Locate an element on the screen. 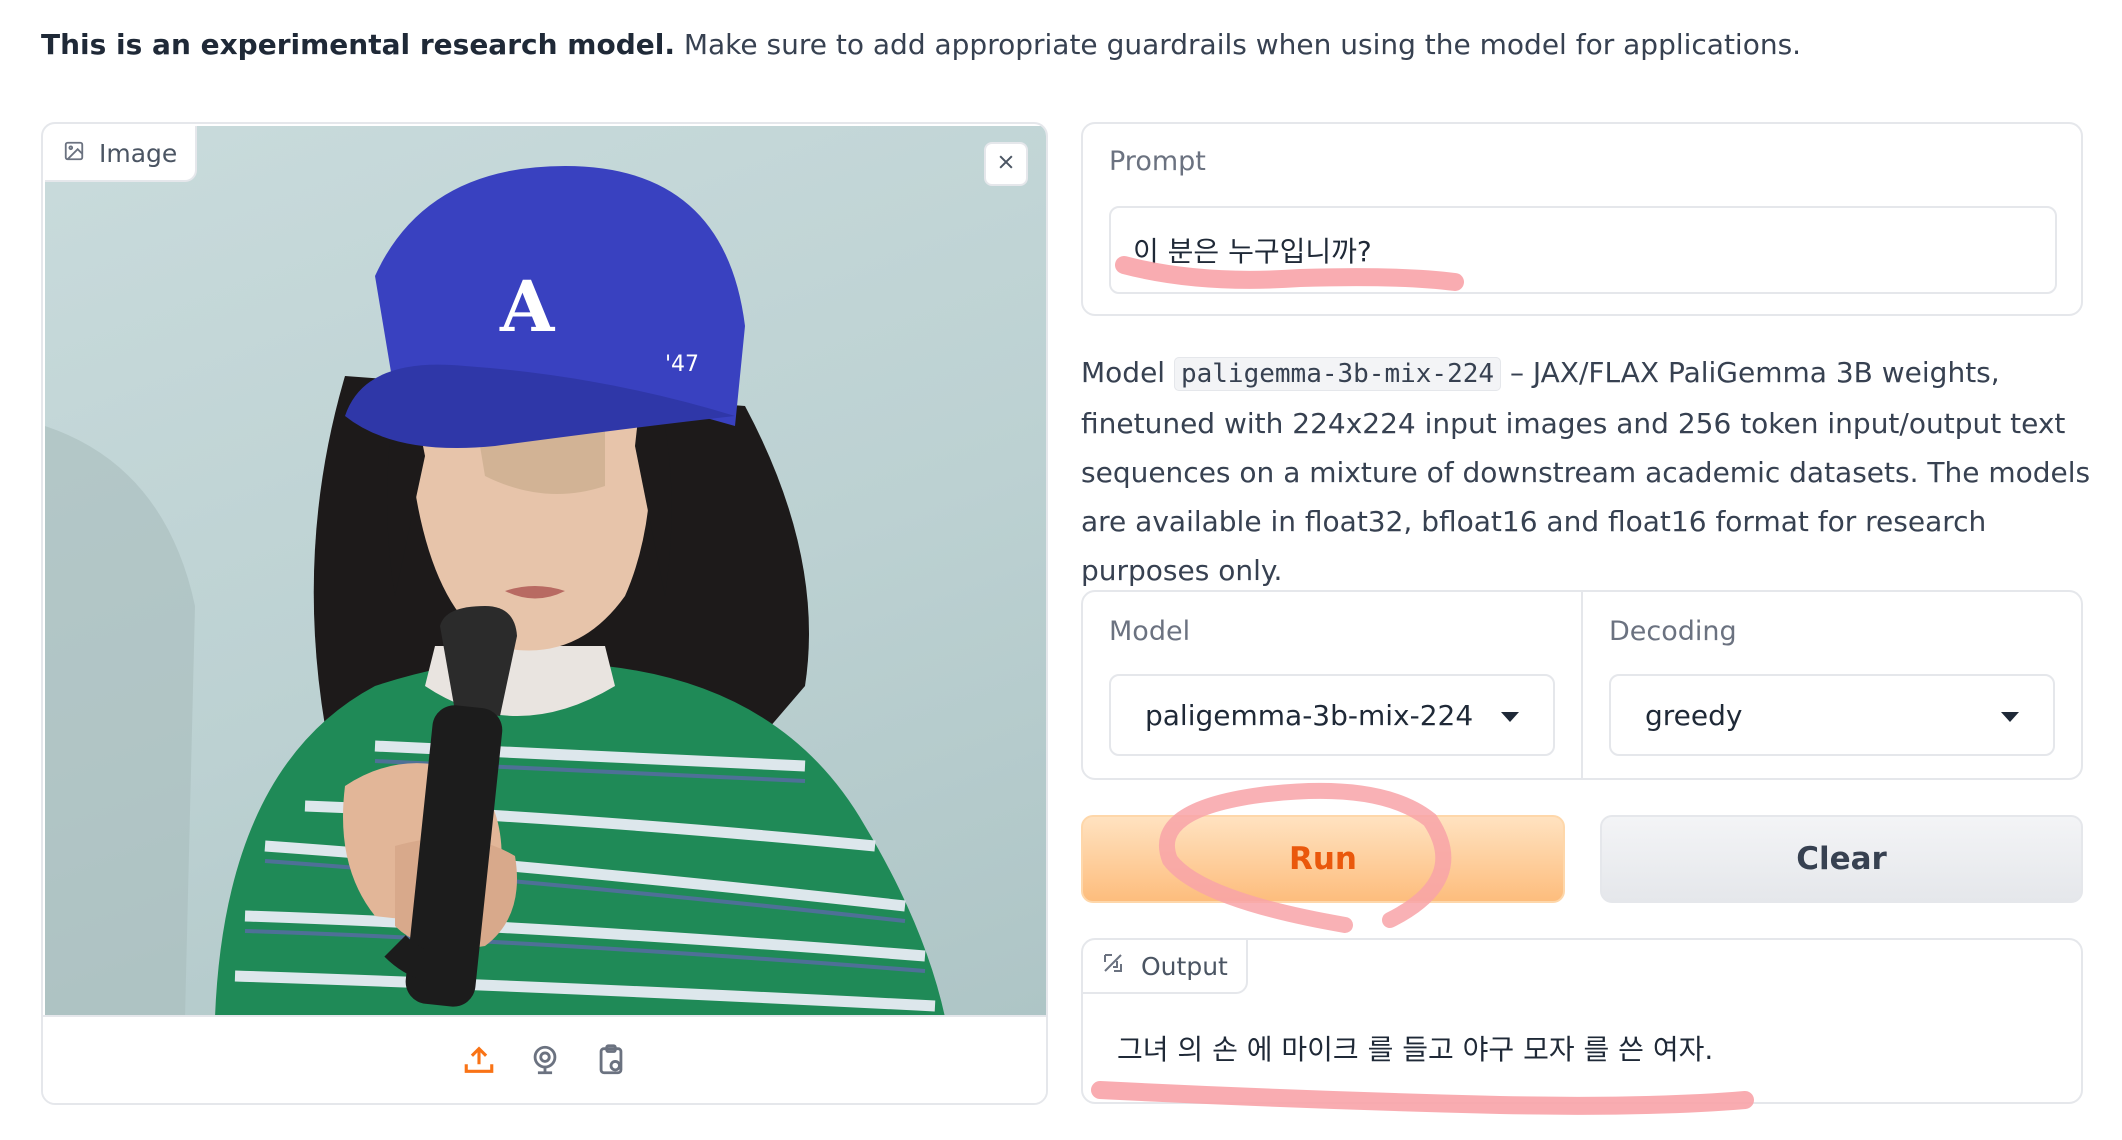 This screenshot has height=1140, width=2122. decoding-select-label: Decoding is located at coordinates (1673, 631).